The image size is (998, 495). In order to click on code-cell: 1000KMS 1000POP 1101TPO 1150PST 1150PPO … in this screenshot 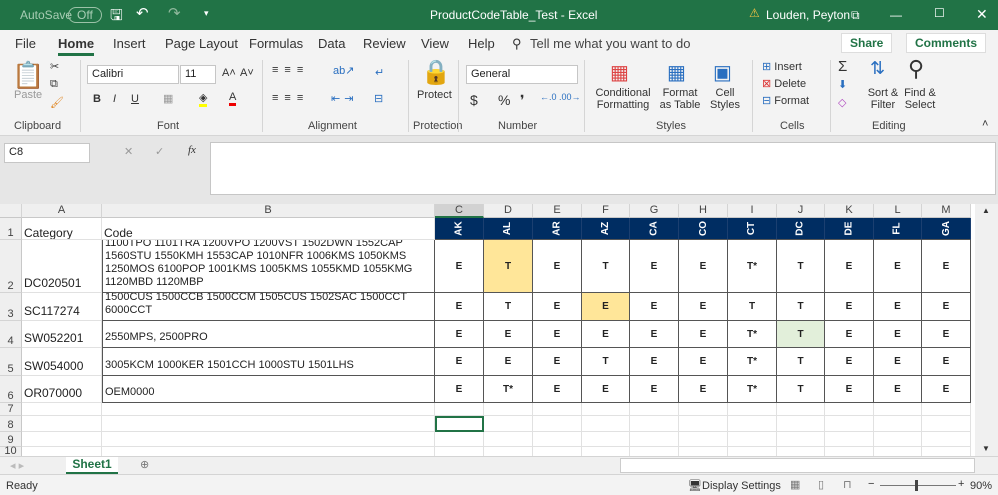, I will do `click(268, 266)`.